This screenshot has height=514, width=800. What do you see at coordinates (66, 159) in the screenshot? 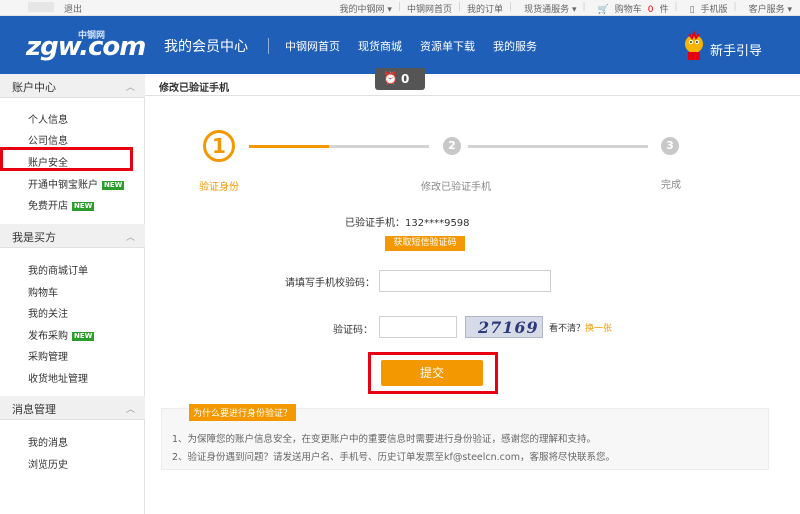
I see `highlight-box-account-security` at bounding box center [66, 159].